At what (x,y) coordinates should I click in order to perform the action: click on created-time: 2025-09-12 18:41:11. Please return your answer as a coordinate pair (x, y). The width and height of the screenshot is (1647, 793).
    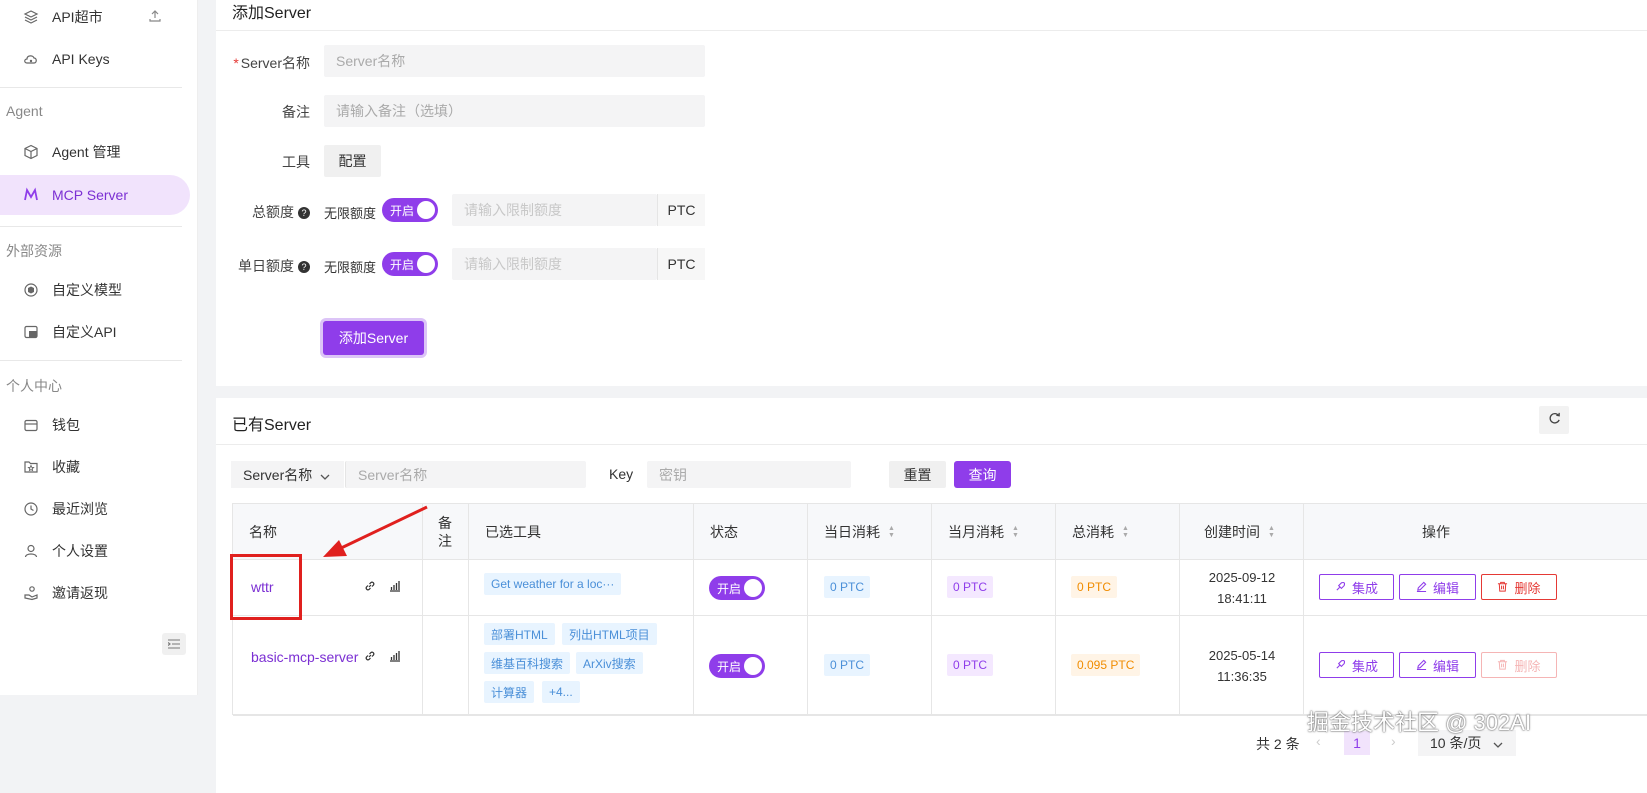
    Looking at the image, I should click on (1242, 588).